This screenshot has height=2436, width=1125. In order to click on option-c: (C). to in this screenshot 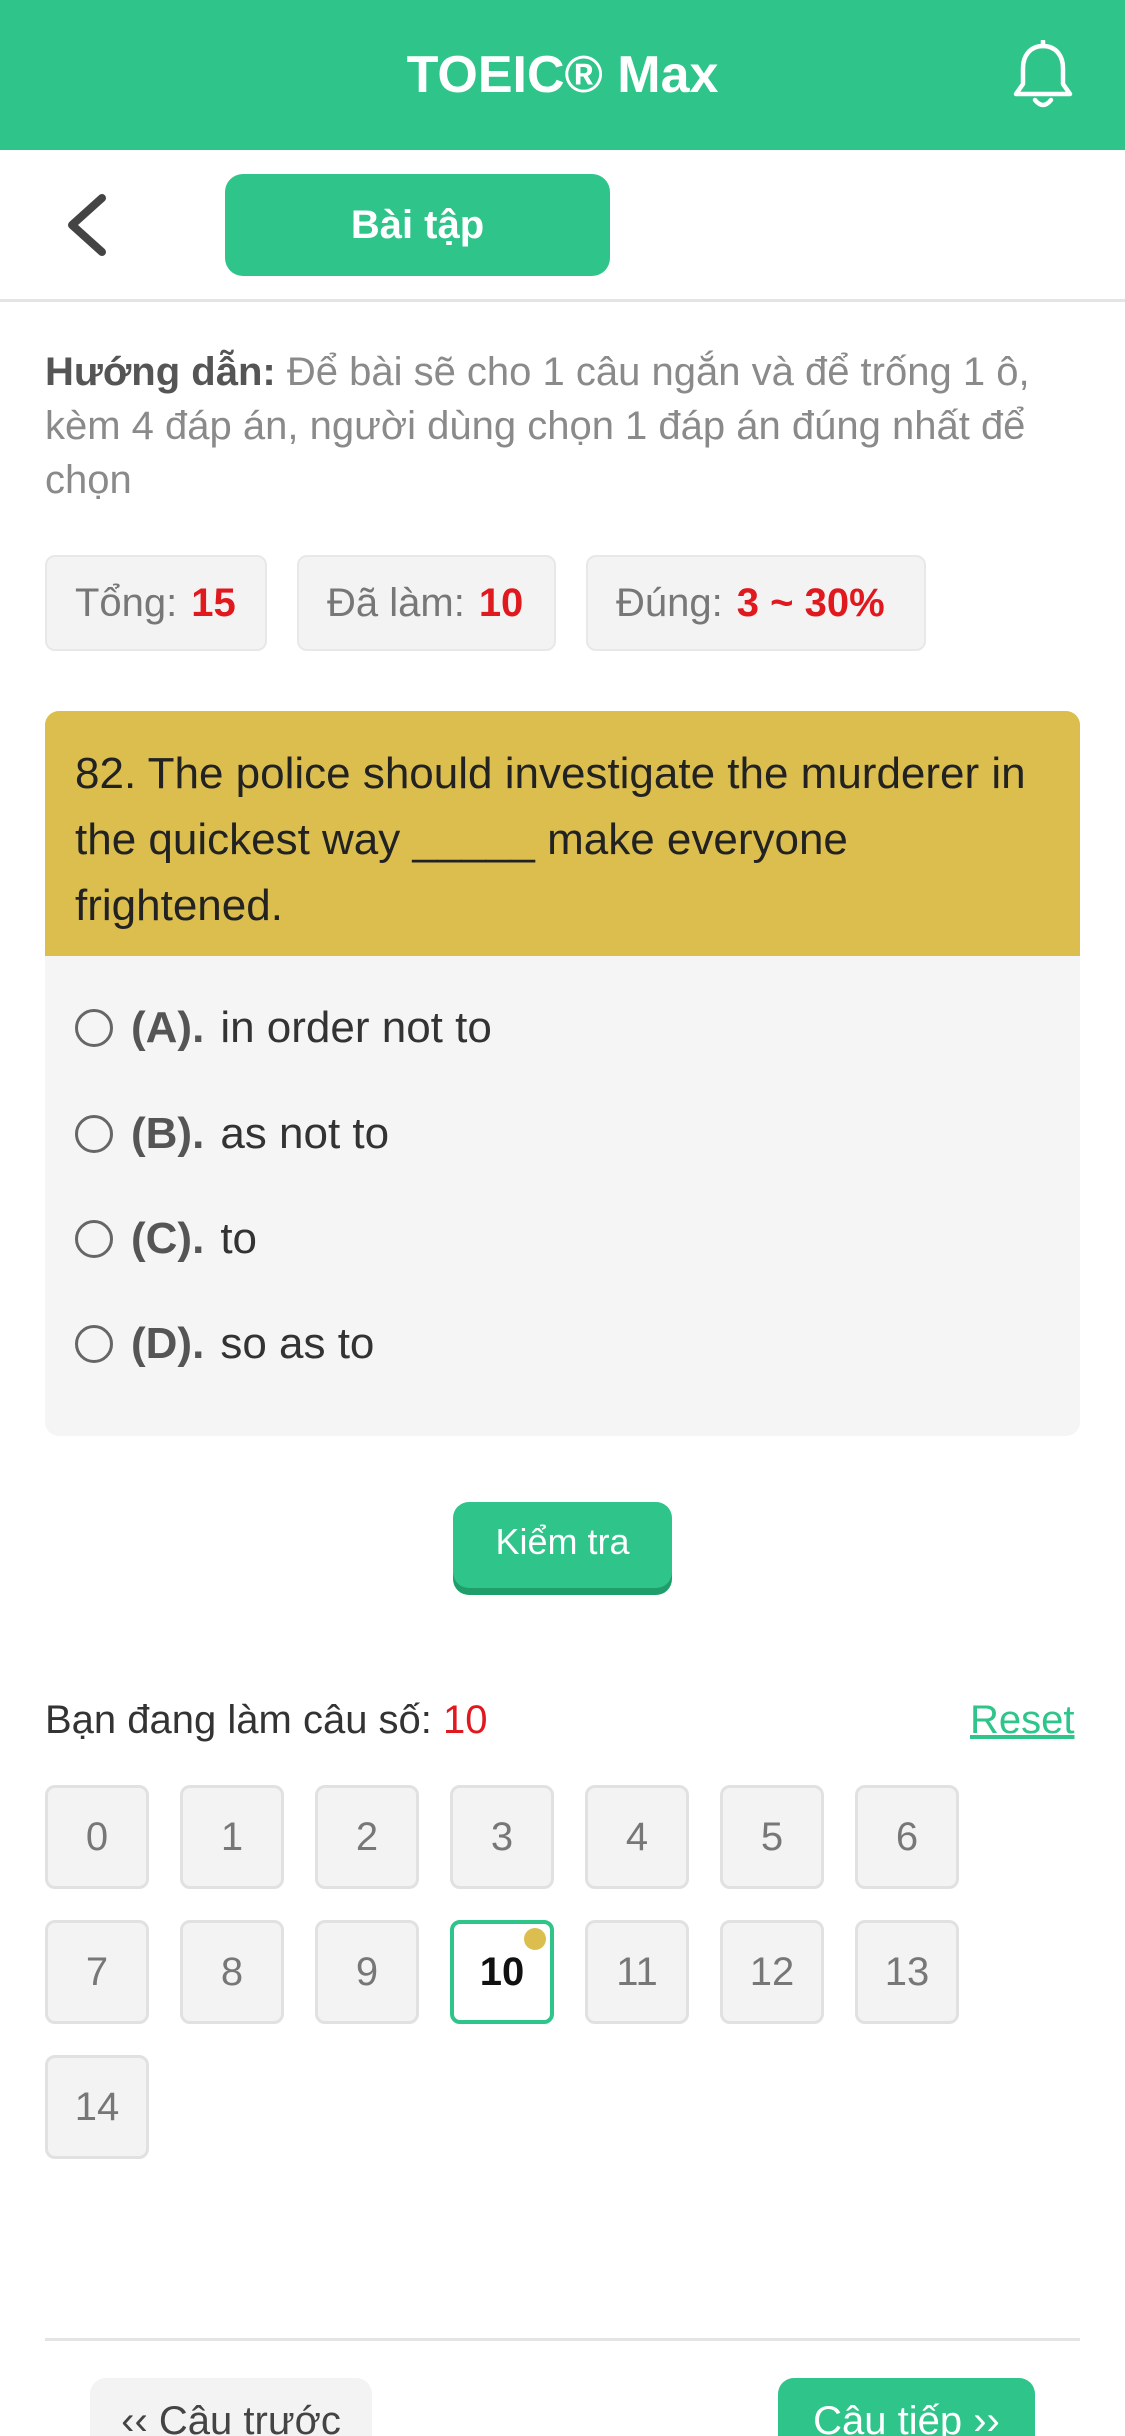, I will do `click(166, 1239)`.